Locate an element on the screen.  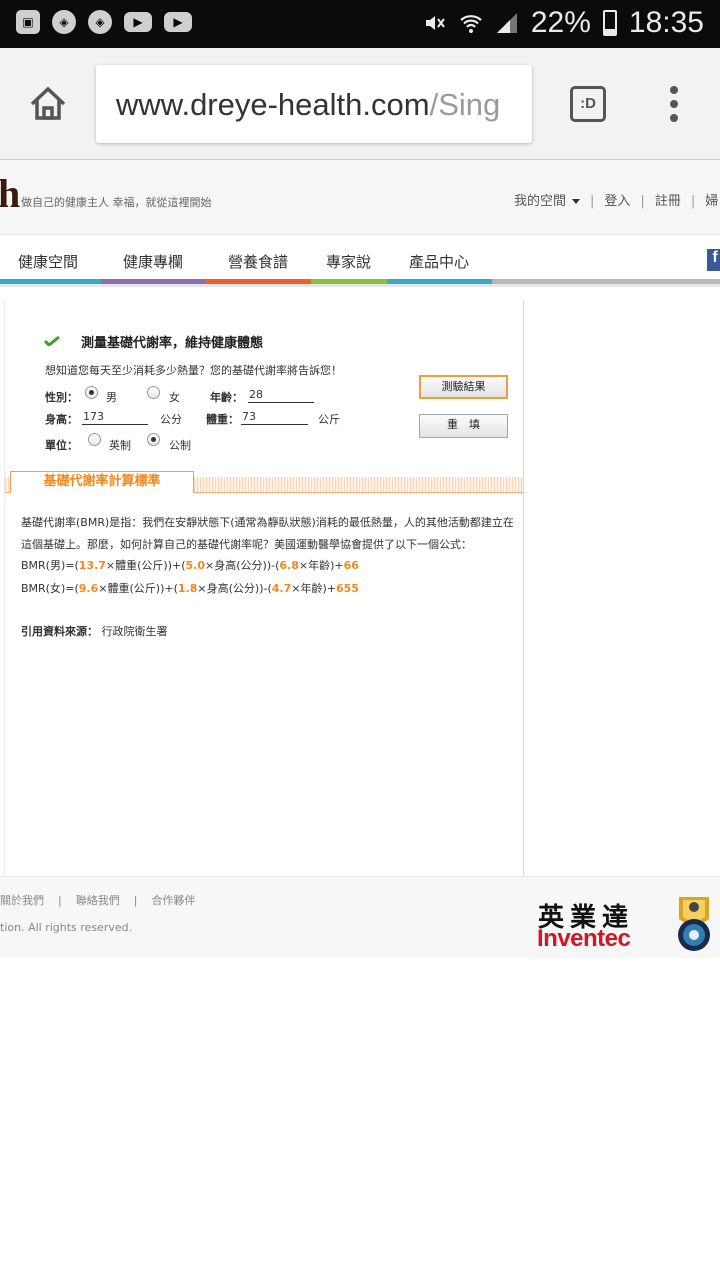
footer-links: 關於我們 | 聯絡我們 | 合作夥伴 is located at coordinates (98, 900).